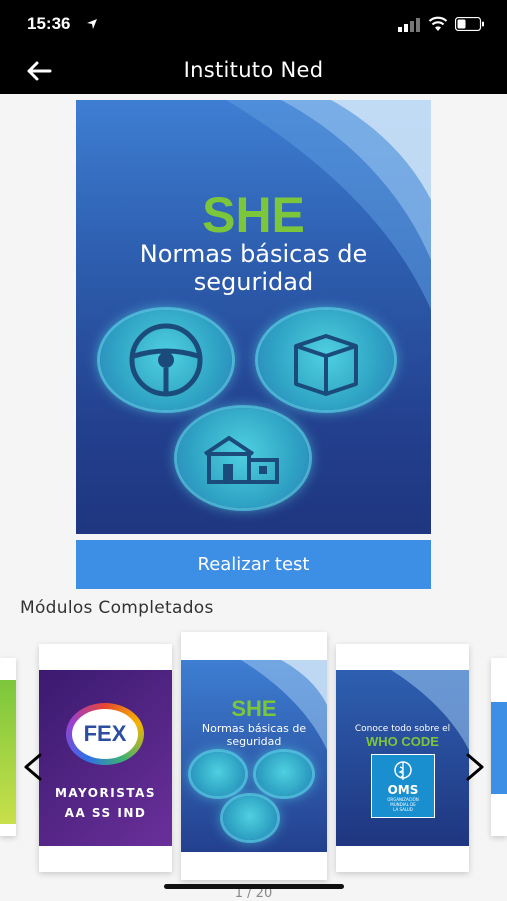 The width and height of the screenshot is (507, 901). Describe the element at coordinates (254, 886) in the screenshot. I see `home-indicator` at that location.